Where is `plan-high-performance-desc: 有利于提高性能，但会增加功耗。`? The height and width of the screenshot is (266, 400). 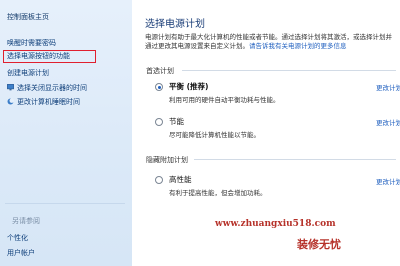
plan-high-performance-desc: 有利于提高性能，但会增加功耗。 is located at coordinates (218, 193).